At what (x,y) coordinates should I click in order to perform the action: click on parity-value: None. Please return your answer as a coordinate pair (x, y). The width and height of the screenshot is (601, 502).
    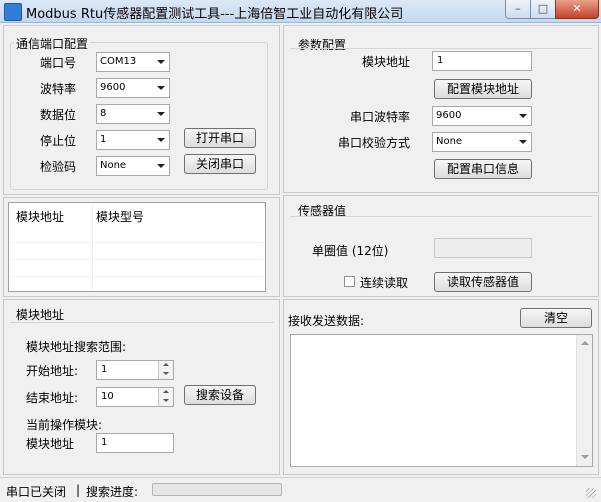
    Looking at the image, I should click on (113, 165).